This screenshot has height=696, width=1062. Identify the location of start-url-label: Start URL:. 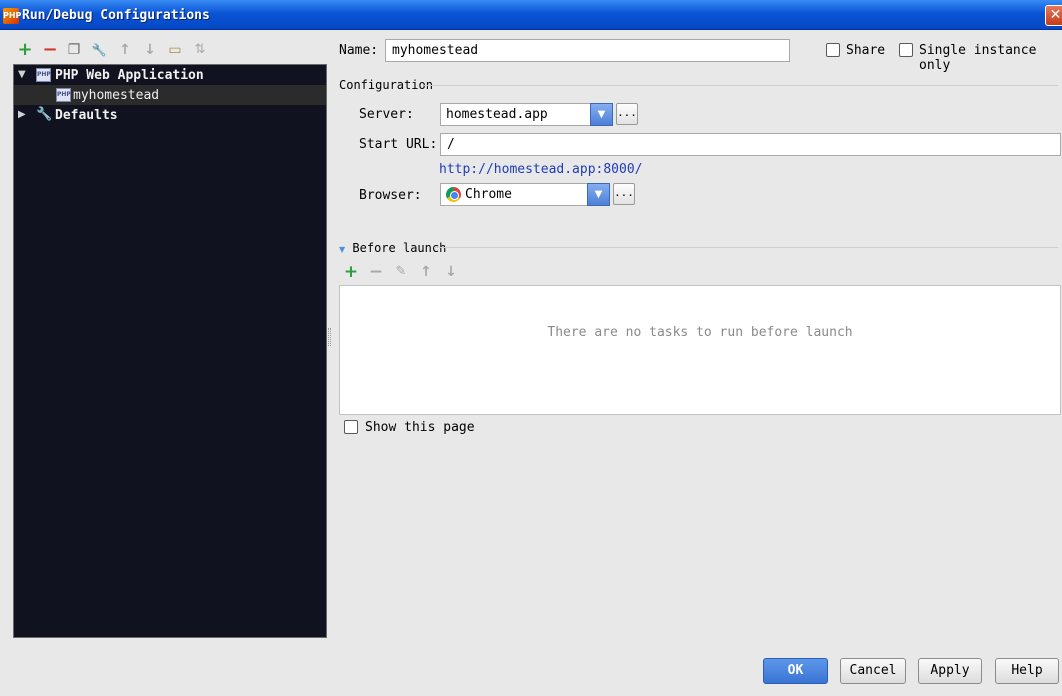
(398, 144).